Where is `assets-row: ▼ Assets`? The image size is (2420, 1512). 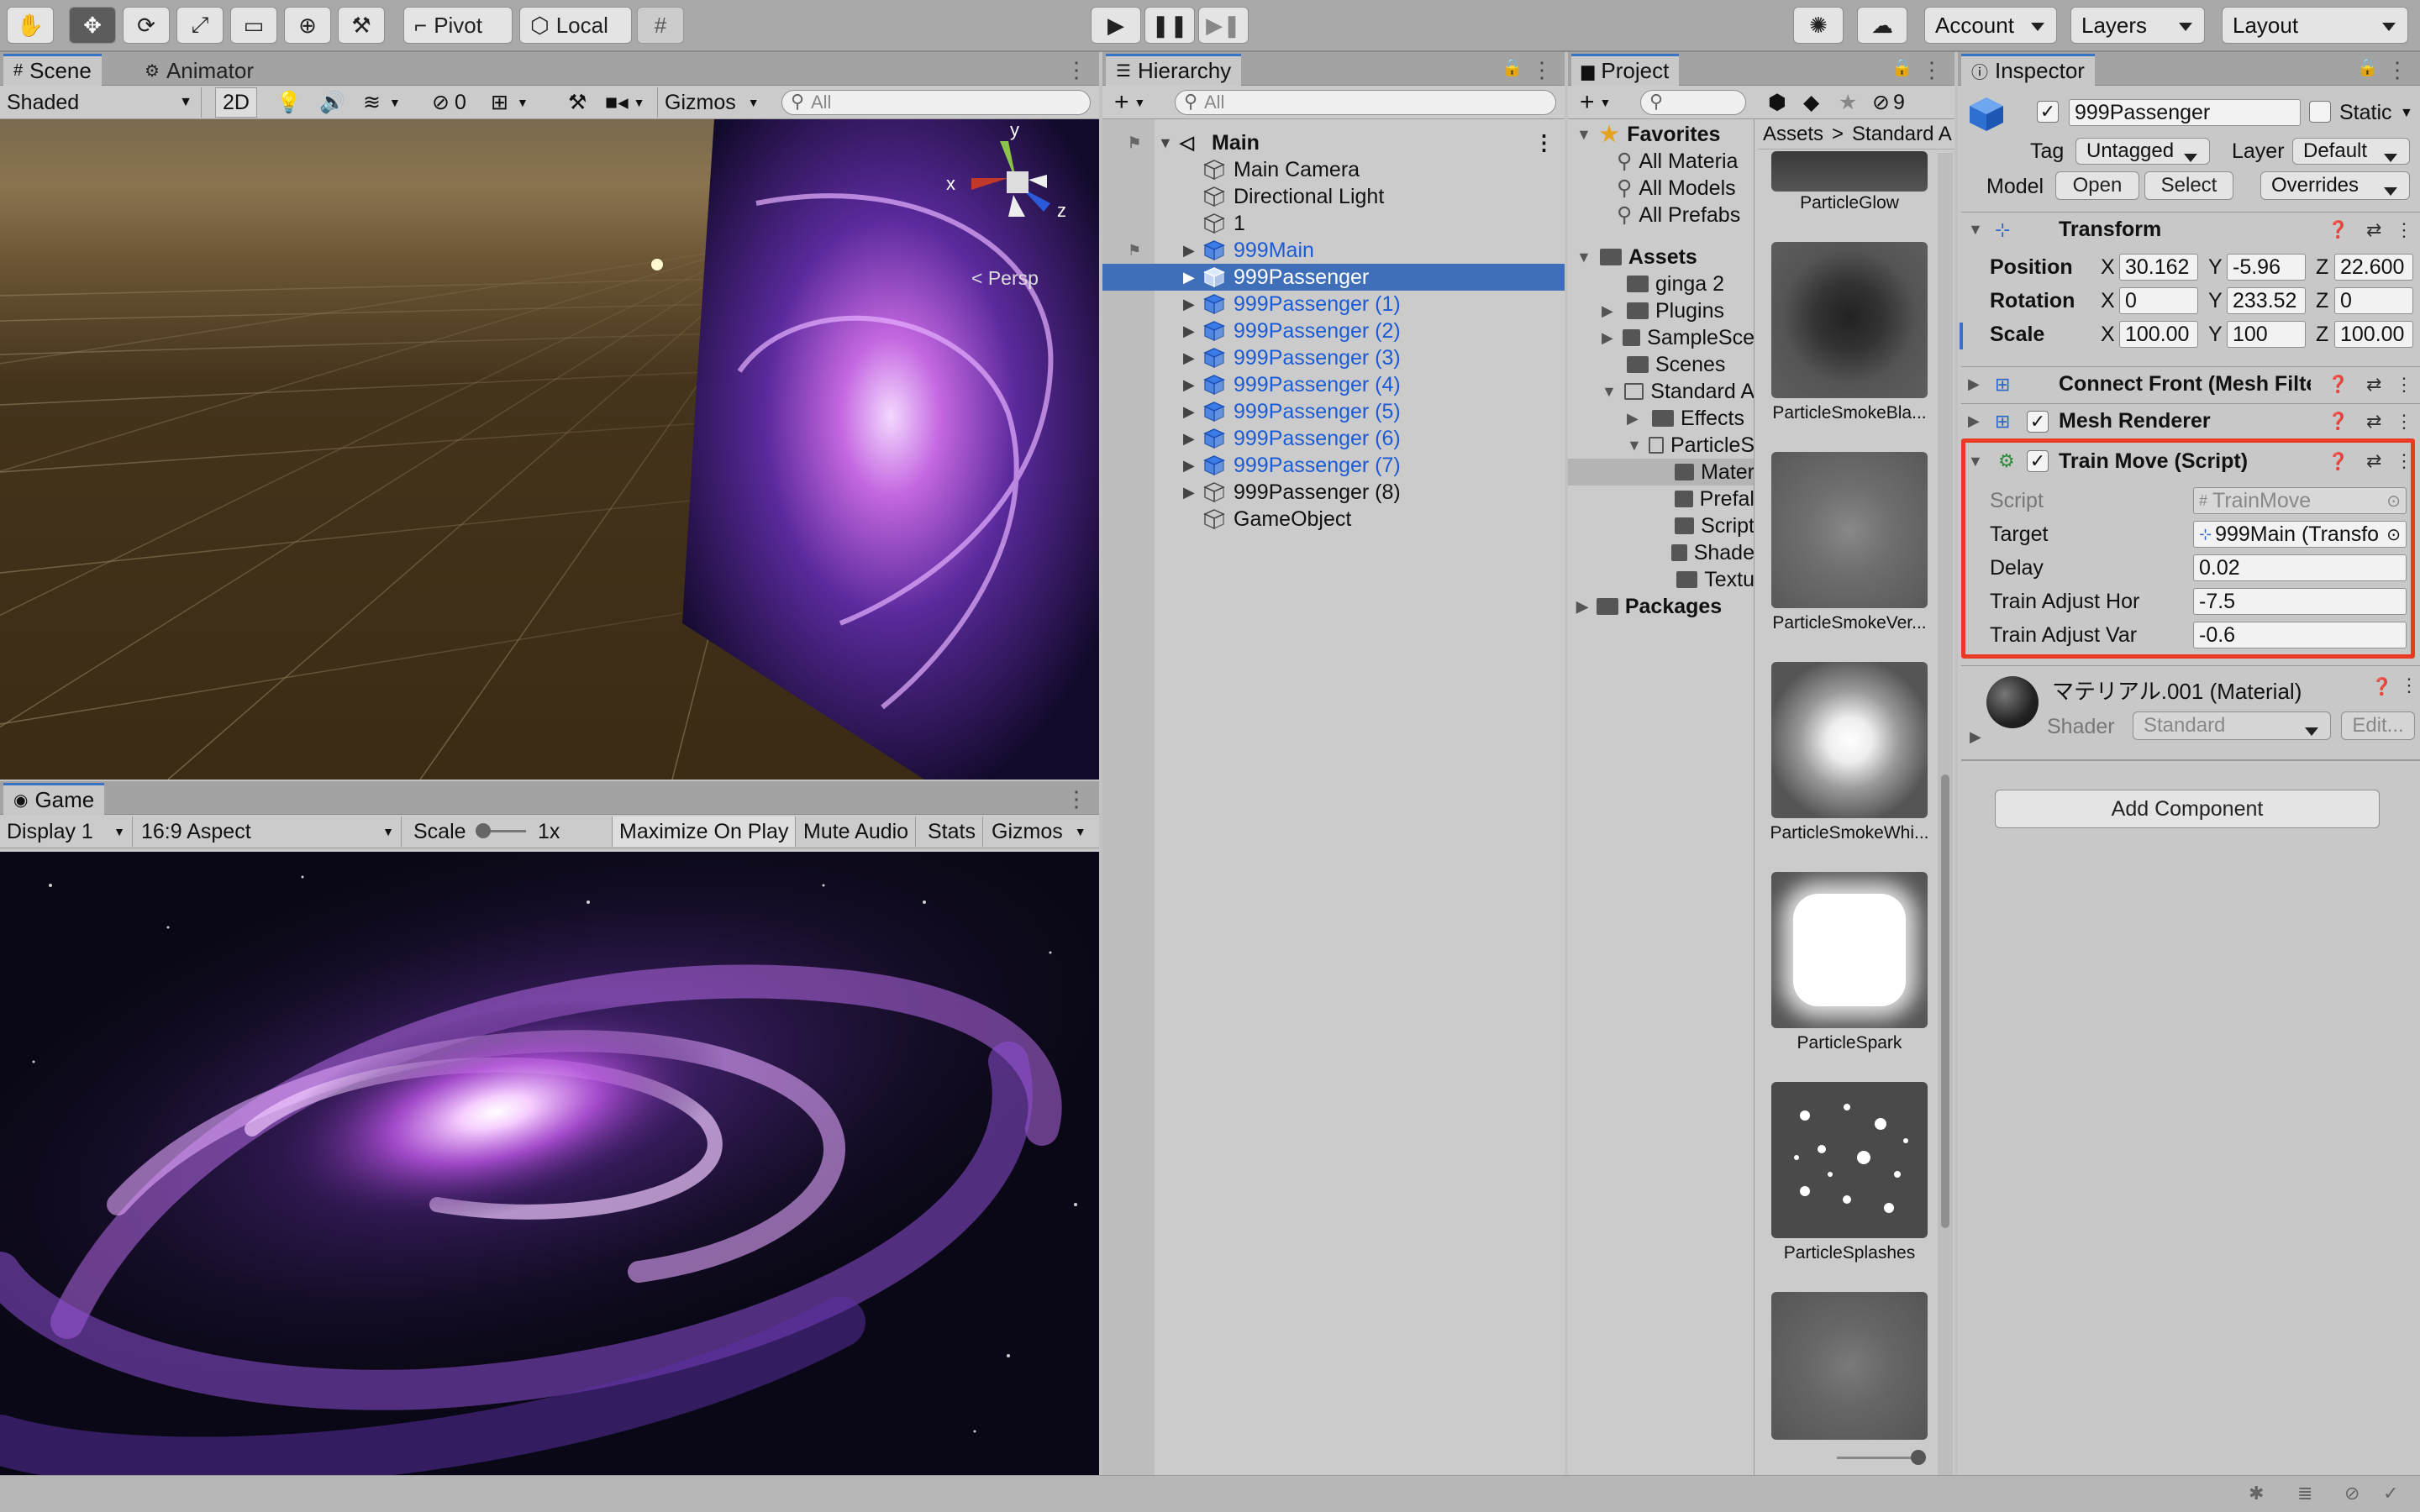
assets-row: ▼ Assets is located at coordinates (1661, 257).